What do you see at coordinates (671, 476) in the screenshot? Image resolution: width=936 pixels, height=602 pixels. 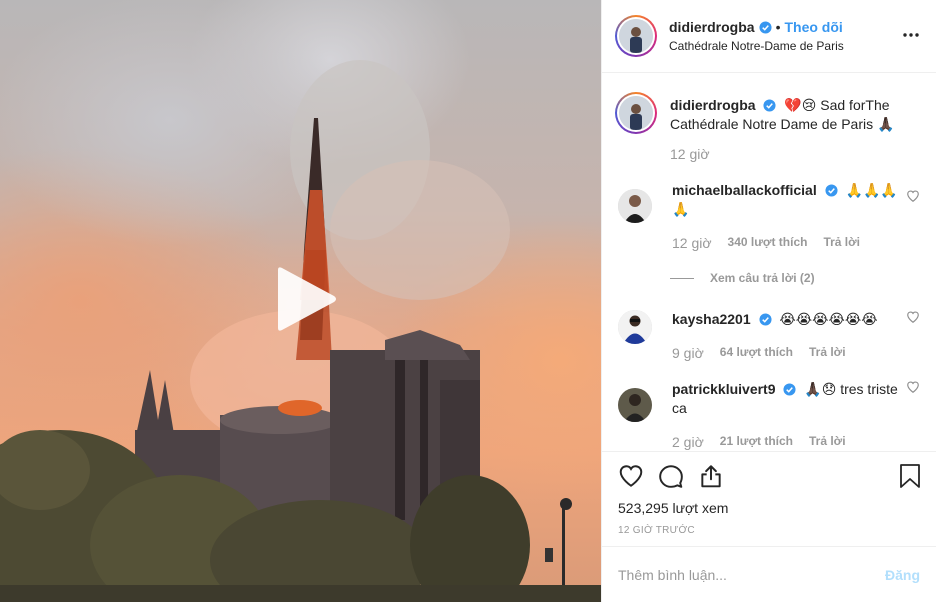 I see `comment-icon` at bounding box center [671, 476].